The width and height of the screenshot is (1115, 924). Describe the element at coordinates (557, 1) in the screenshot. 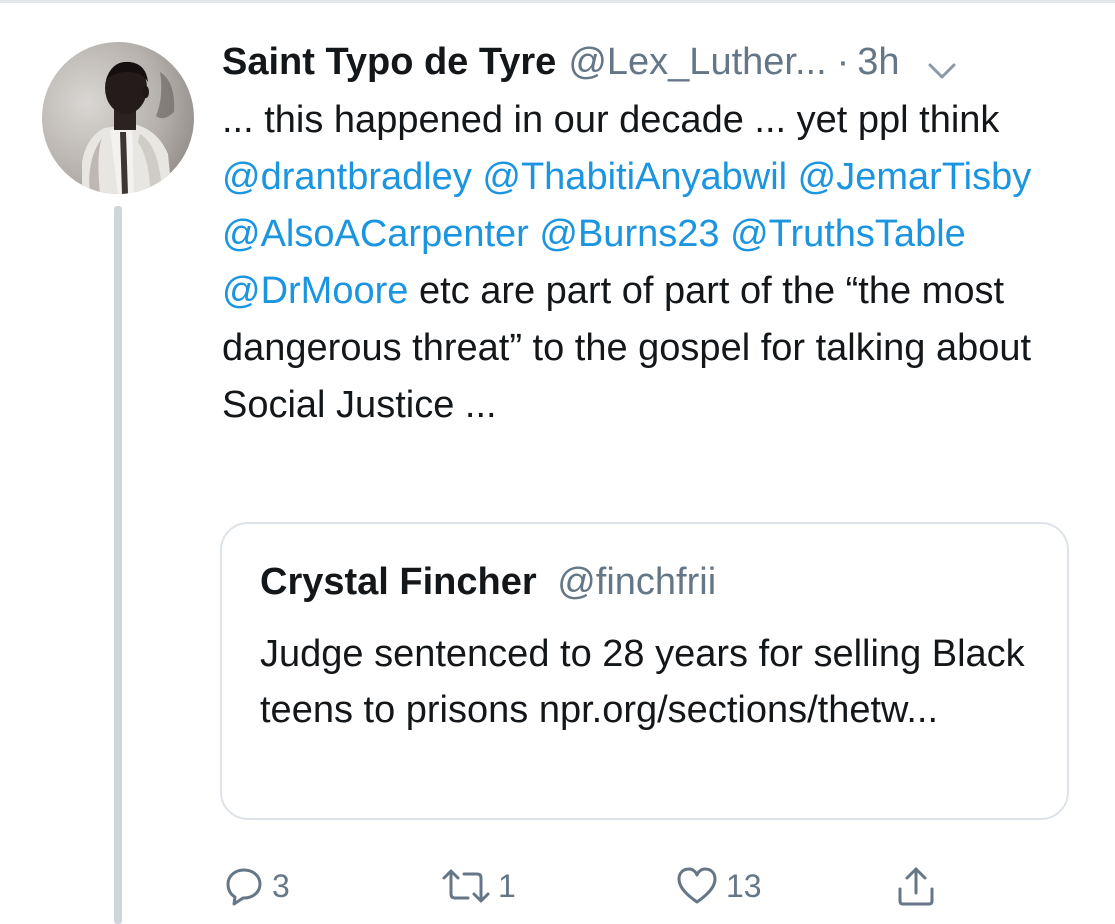

I see `top-divider` at that location.